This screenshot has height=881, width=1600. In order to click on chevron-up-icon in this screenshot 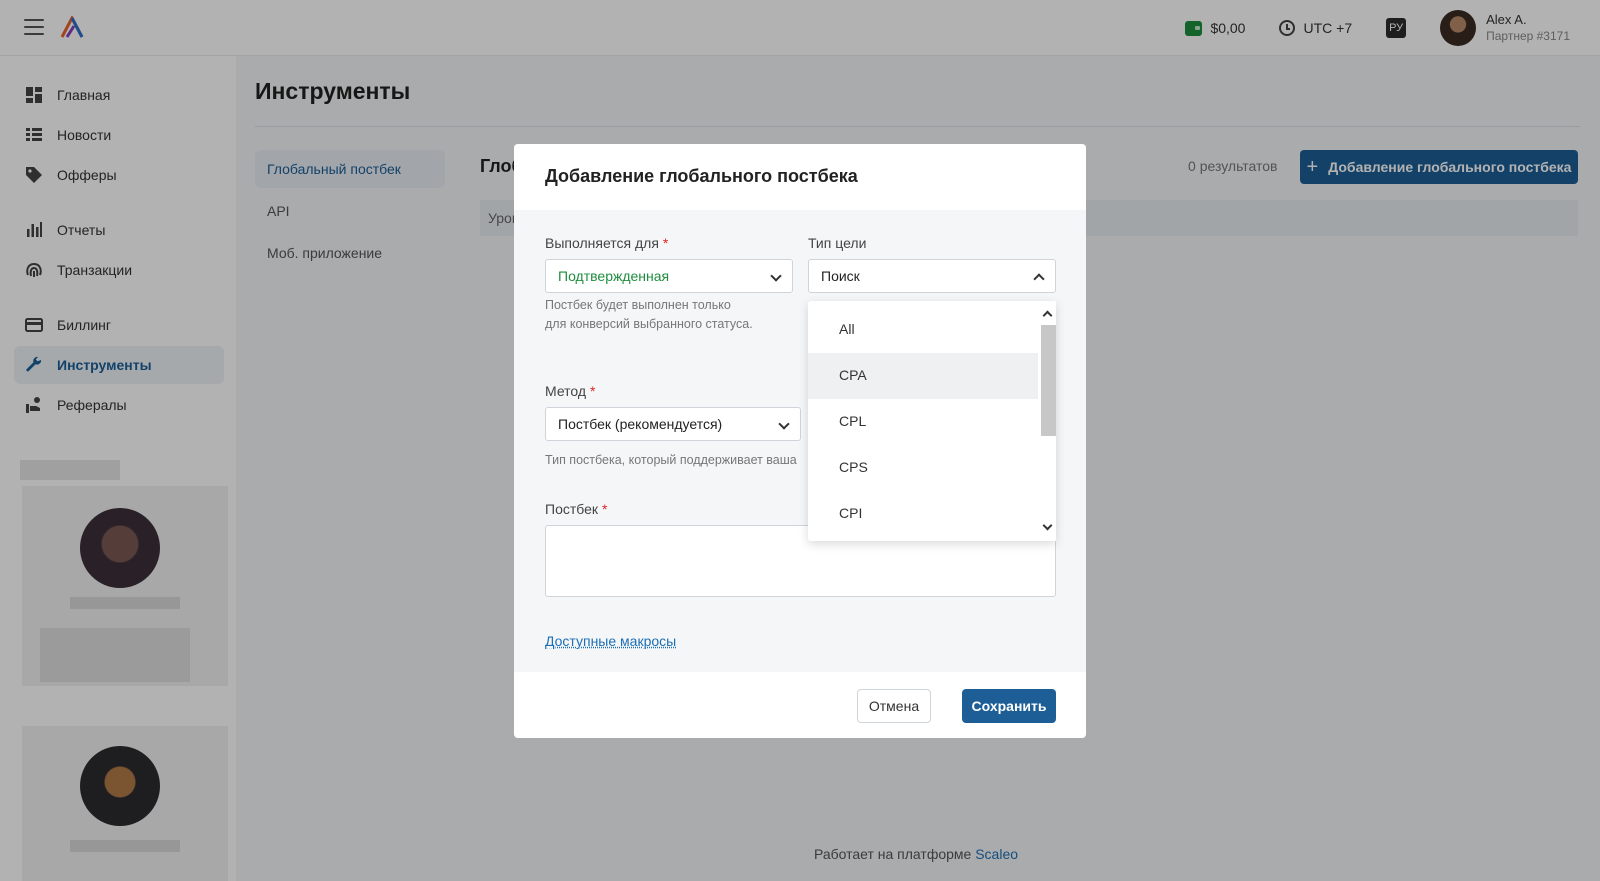, I will do `click(1039, 279)`.